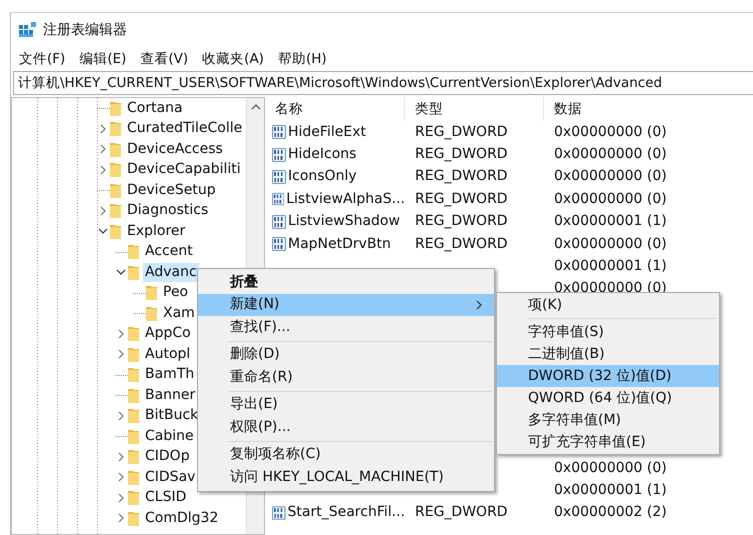 Image resolution: width=753 pixels, height=535 pixels. What do you see at coordinates (610, 512) in the screenshot?
I see `value-data: 0x00000002 (2)` at bounding box center [610, 512].